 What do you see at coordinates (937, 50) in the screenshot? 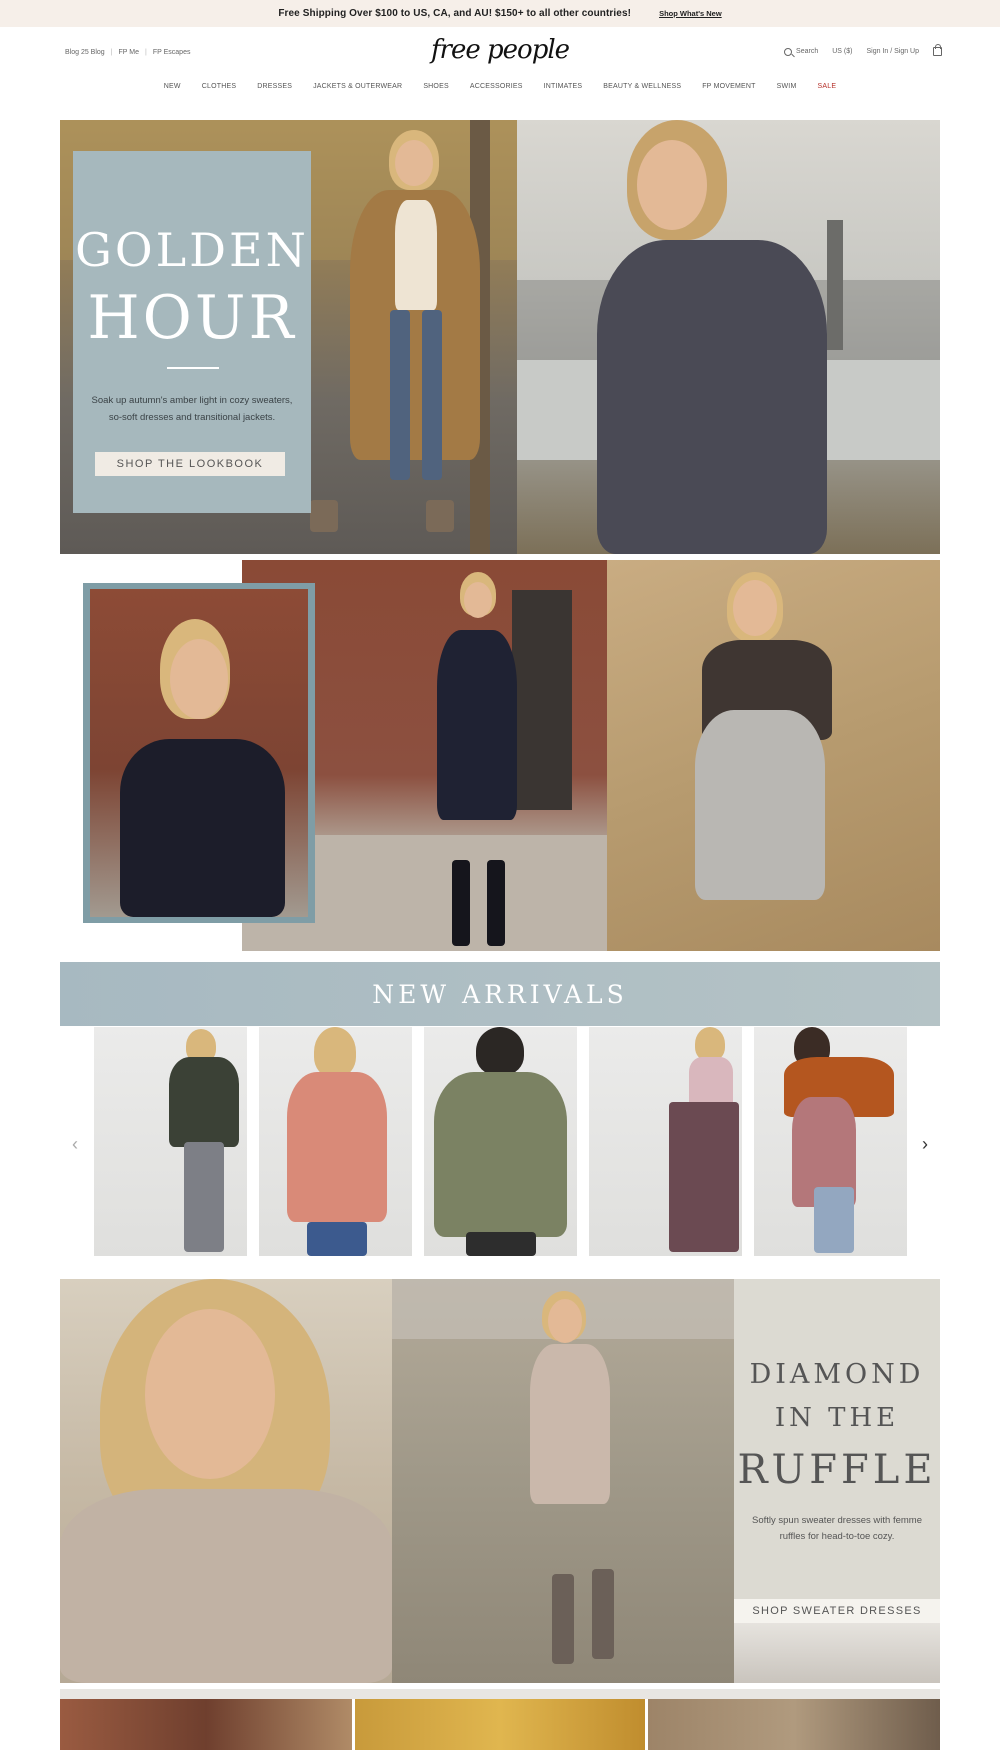
I see `shopping-bag-icon` at bounding box center [937, 50].